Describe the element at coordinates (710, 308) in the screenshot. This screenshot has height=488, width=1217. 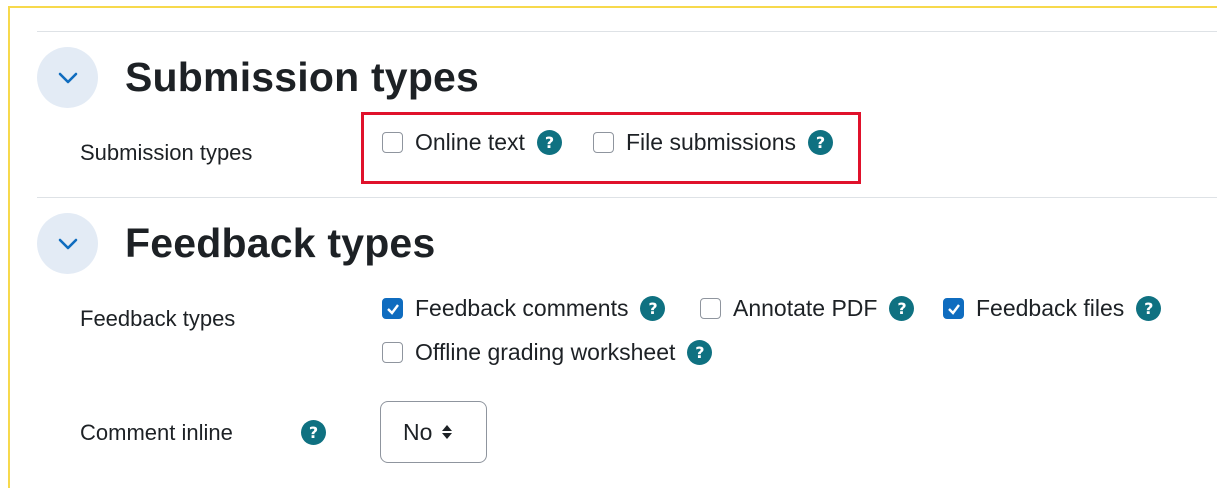
I see `annotate-pdf-checkbox` at that location.